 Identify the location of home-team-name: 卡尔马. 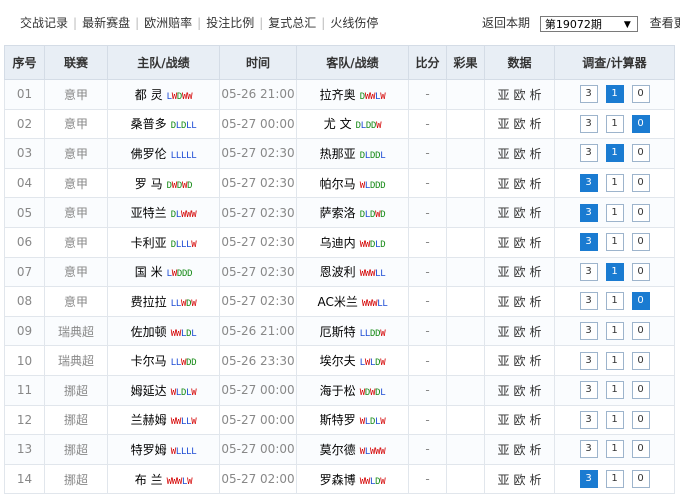
(149, 361).